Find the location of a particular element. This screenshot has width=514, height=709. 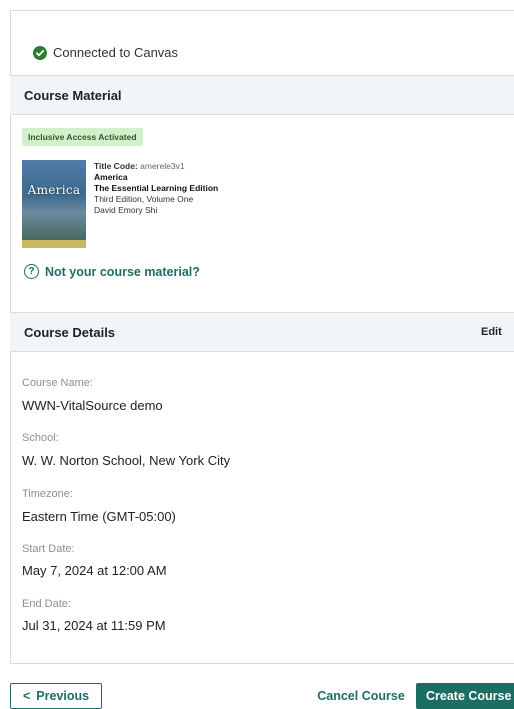

start-date-value: May 7, 2024 at 12:00 AM is located at coordinates (94, 570).